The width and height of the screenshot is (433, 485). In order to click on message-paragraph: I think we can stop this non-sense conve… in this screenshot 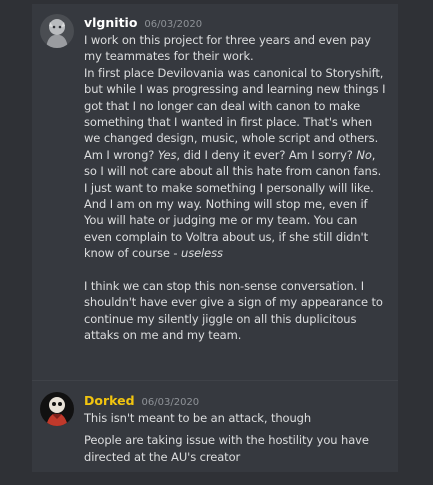, I will do `click(233, 311)`.